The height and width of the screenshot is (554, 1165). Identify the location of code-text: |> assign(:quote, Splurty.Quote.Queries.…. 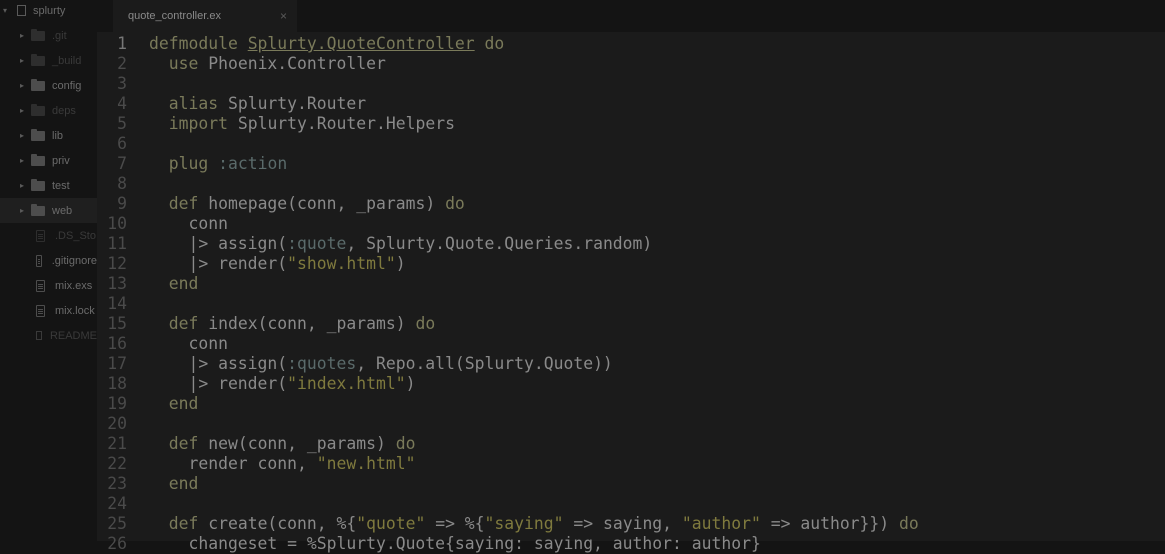
(401, 243).